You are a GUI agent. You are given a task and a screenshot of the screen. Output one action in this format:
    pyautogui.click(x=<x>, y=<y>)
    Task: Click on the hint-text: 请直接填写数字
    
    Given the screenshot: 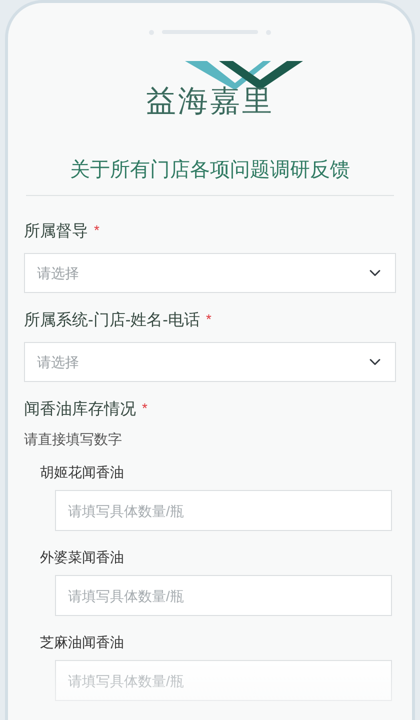 What is the action you would take?
    pyautogui.click(x=73, y=439)
    